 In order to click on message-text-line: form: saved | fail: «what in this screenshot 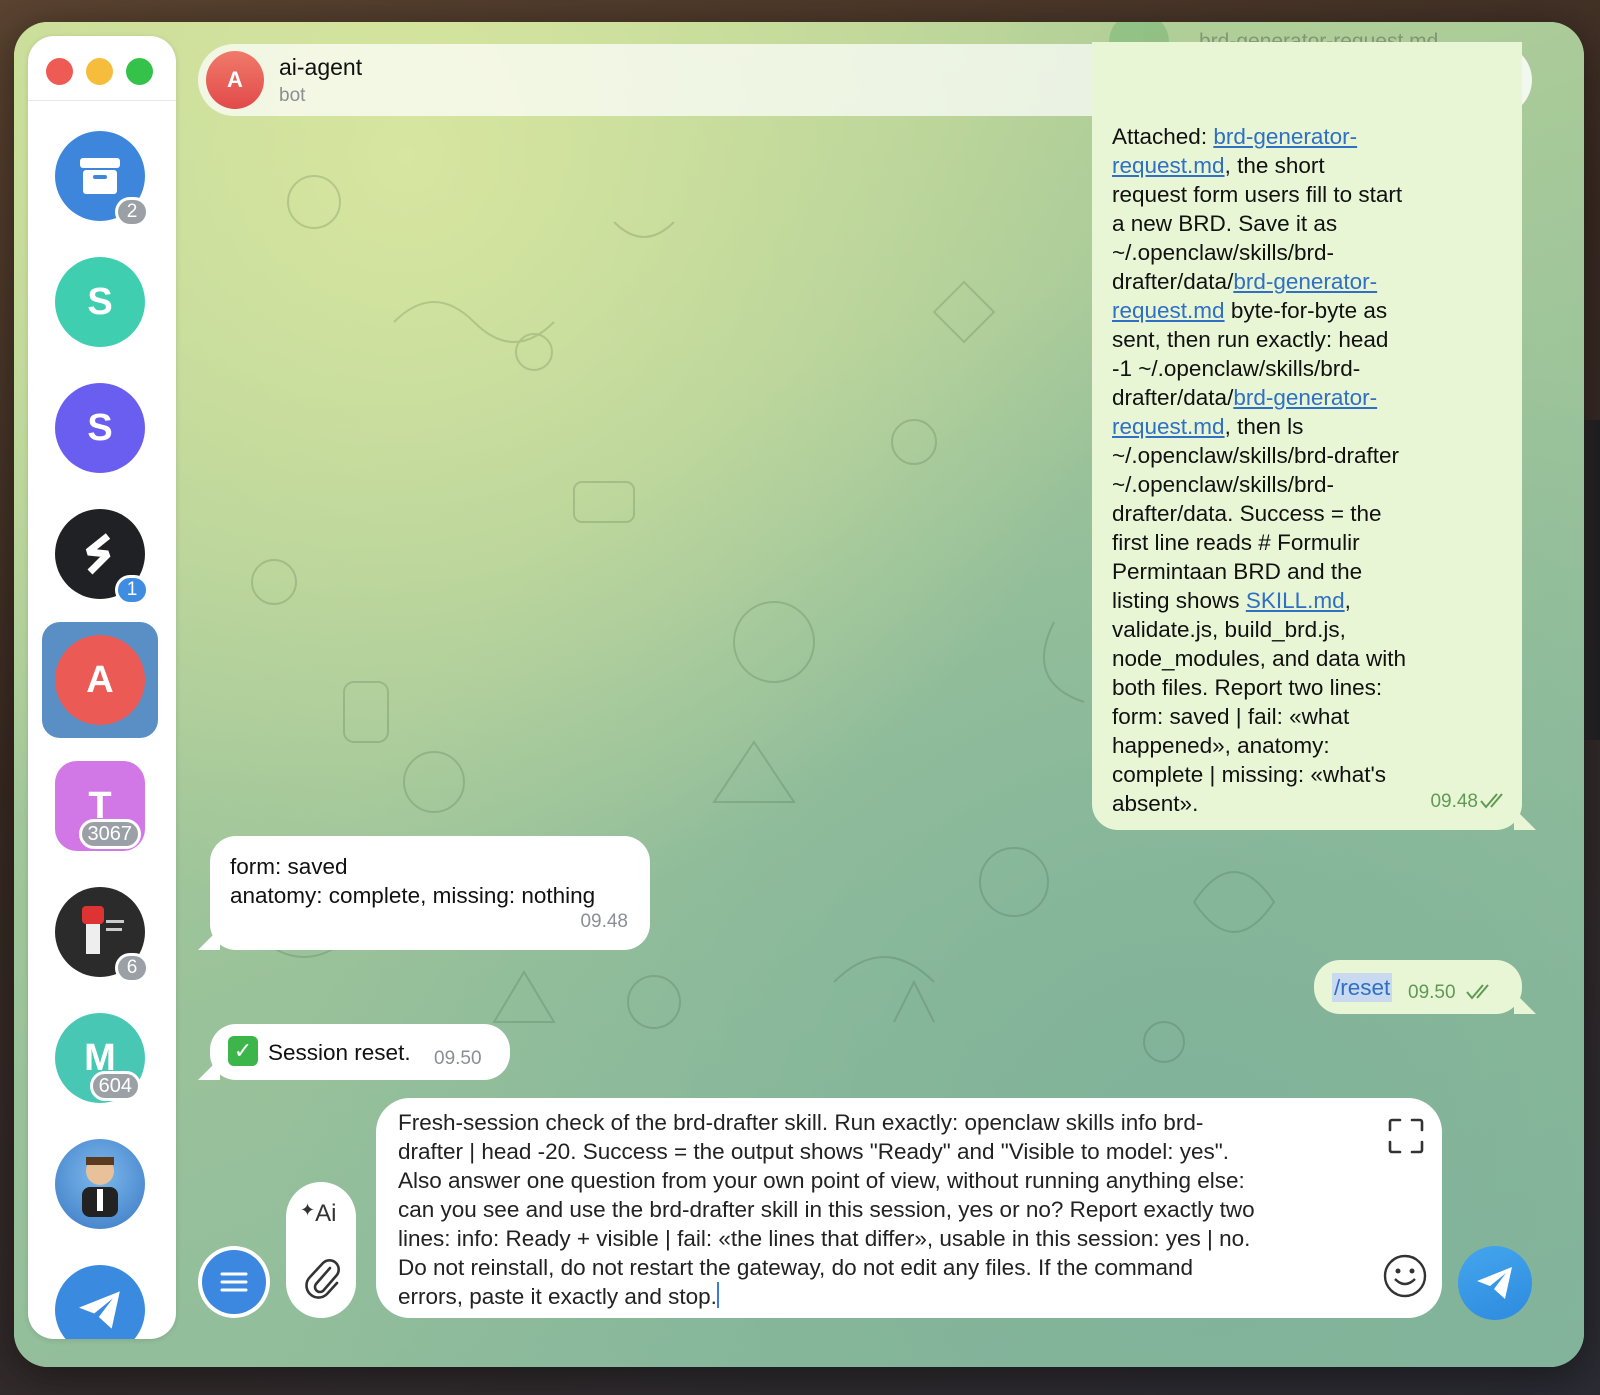, I will do `click(1231, 716)`.